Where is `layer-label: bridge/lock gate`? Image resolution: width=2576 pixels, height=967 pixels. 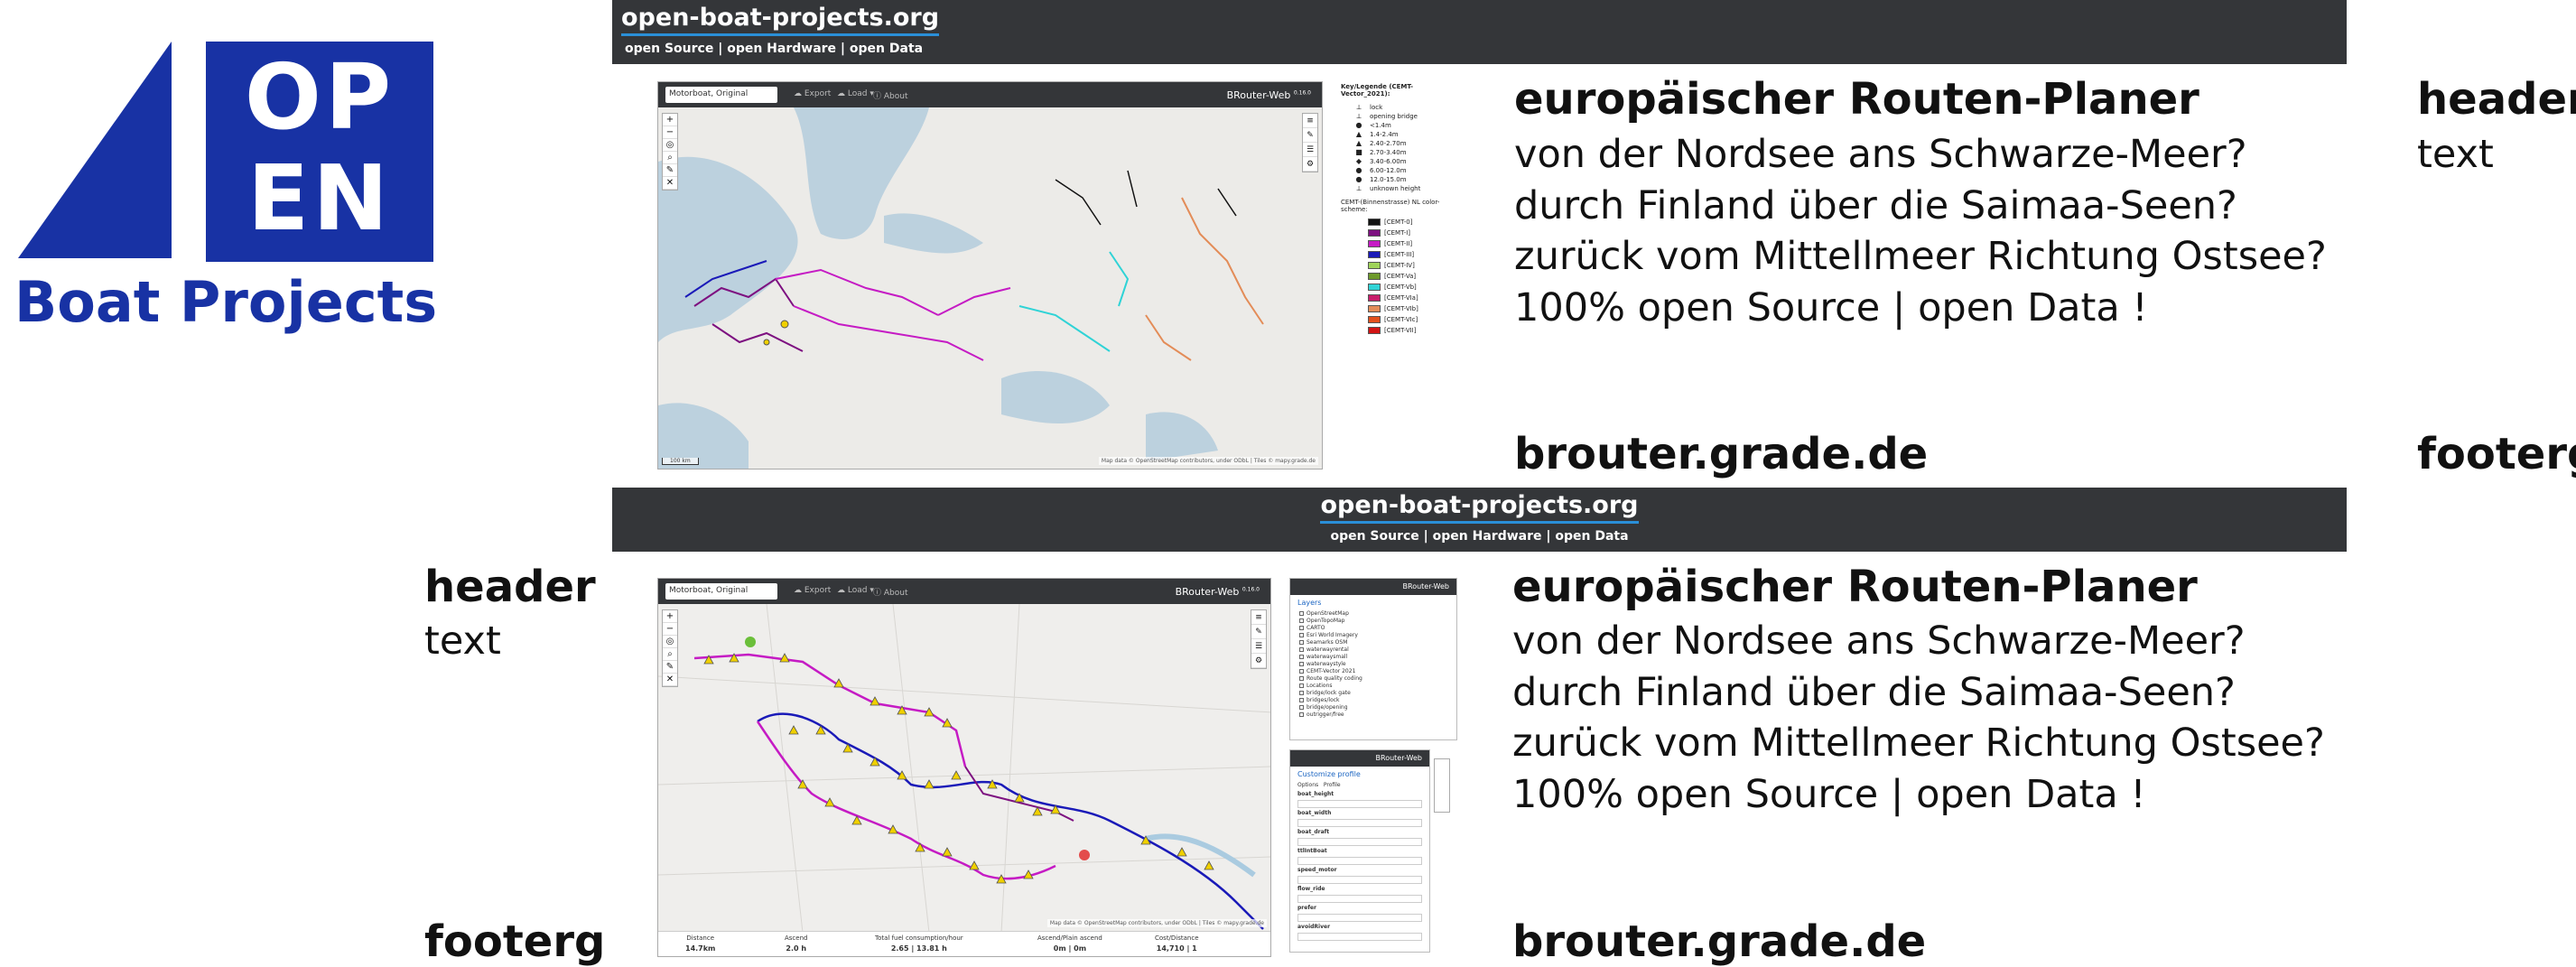 layer-label: bridge/lock gate is located at coordinates (1329, 693).